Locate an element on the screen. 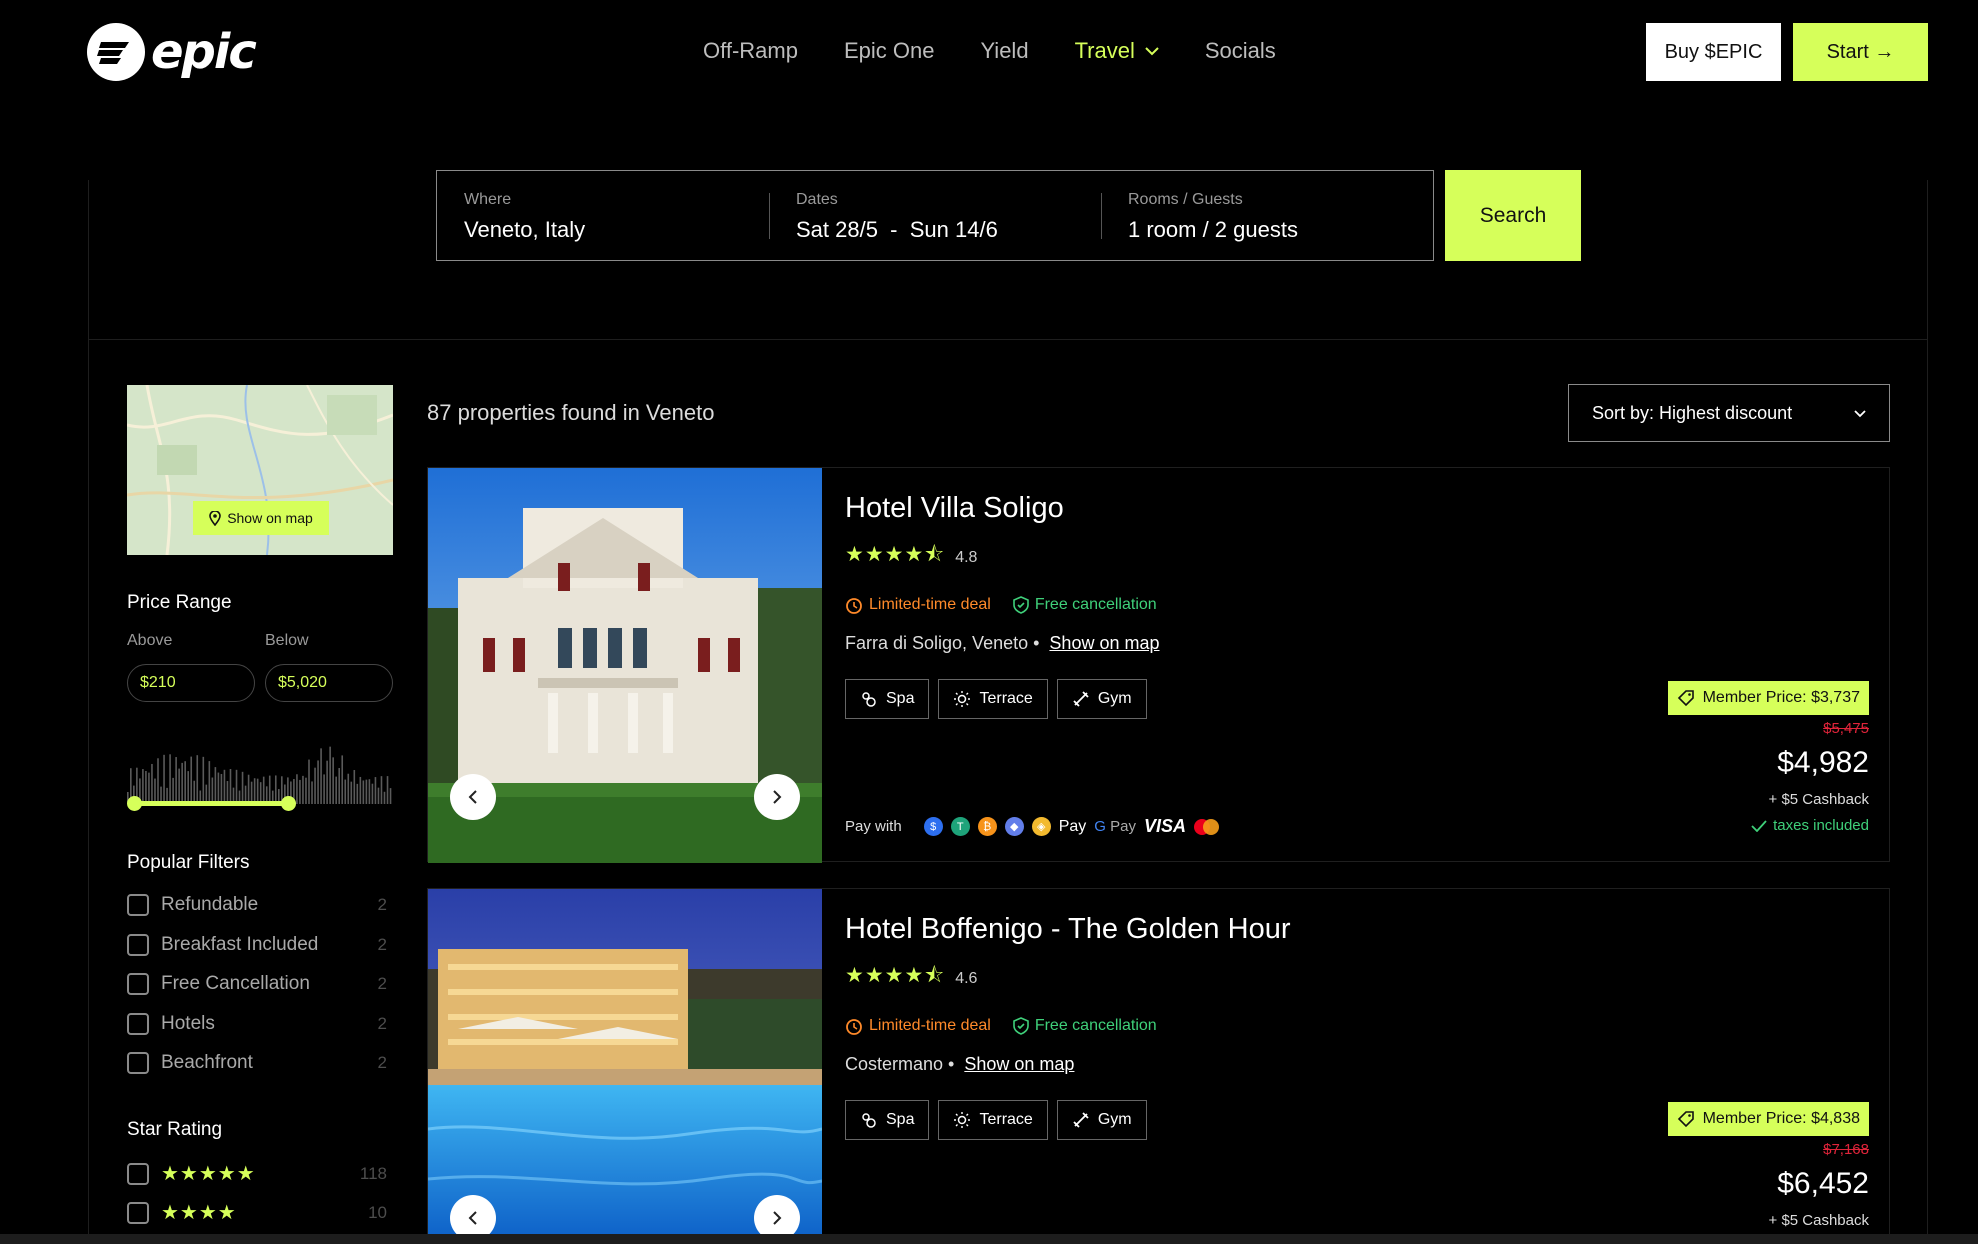  hotel-location: Farra di Soligo, Veneto • Show on map is located at coordinates (1002, 643).